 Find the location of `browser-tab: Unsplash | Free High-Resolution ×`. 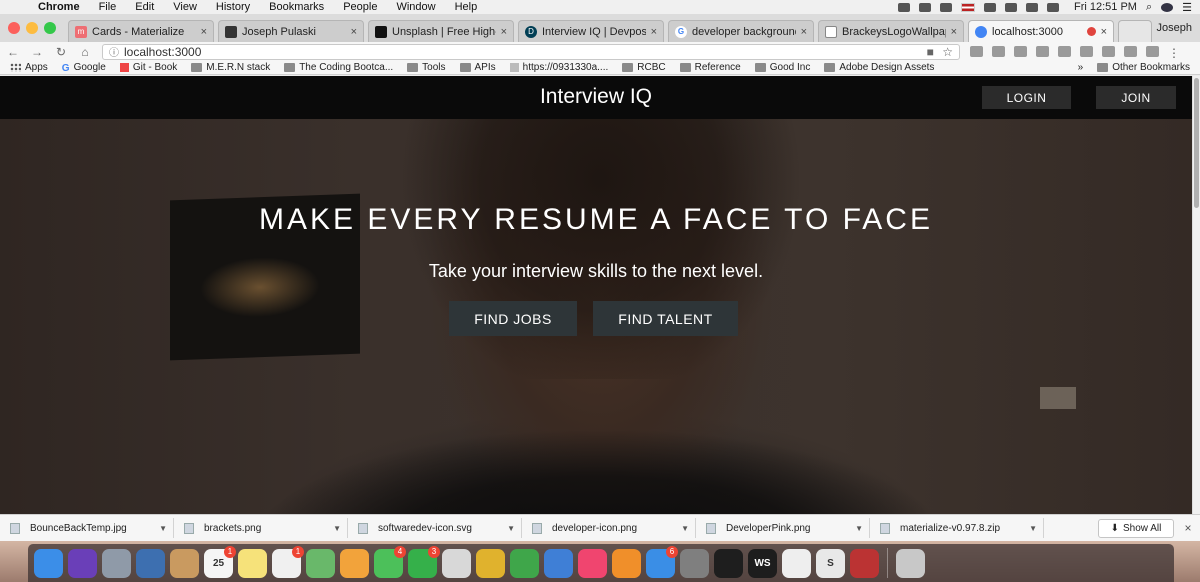

browser-tab: Unsplash | Free High-Resolution × is located at coordinates (441, 31).